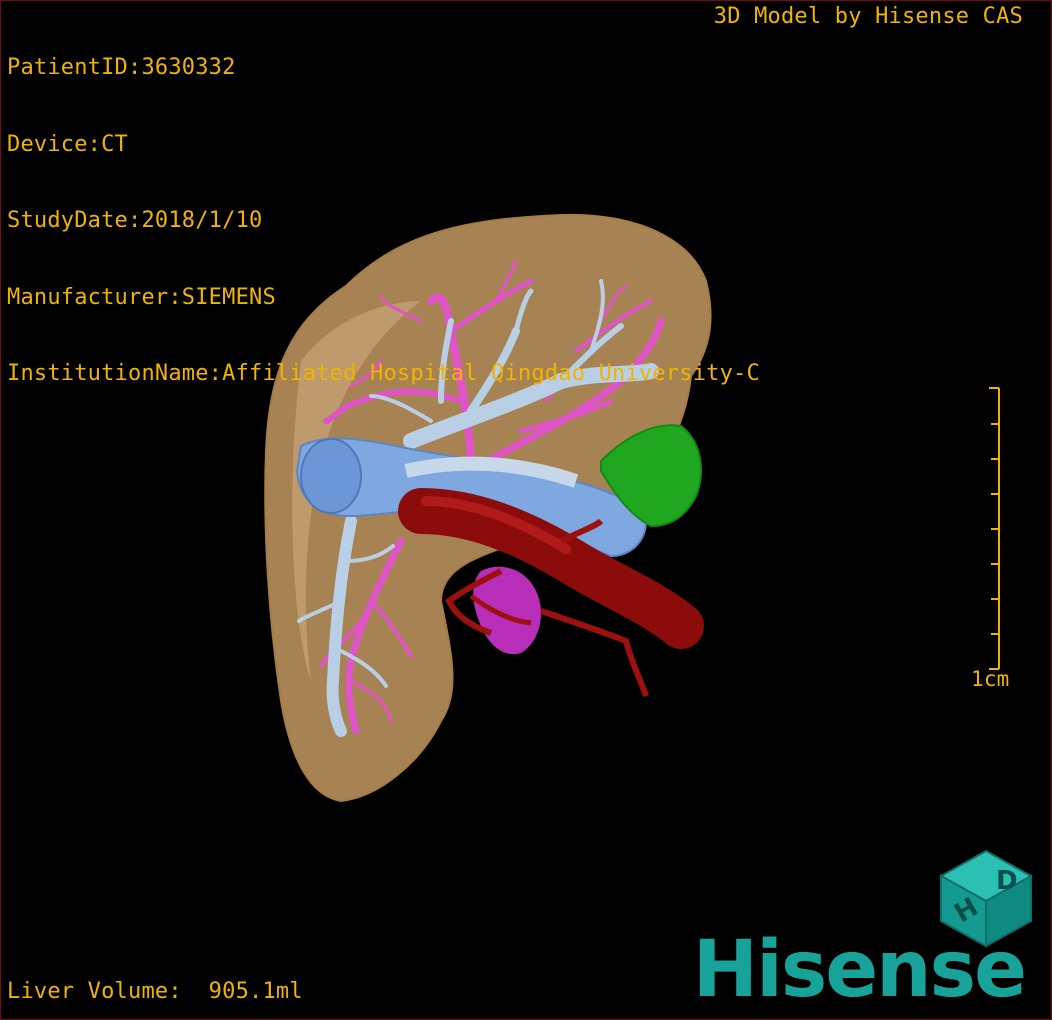  Describe the element at coordinates (68, 144) in the screenshot. I see `device: Device:CT` at that location.